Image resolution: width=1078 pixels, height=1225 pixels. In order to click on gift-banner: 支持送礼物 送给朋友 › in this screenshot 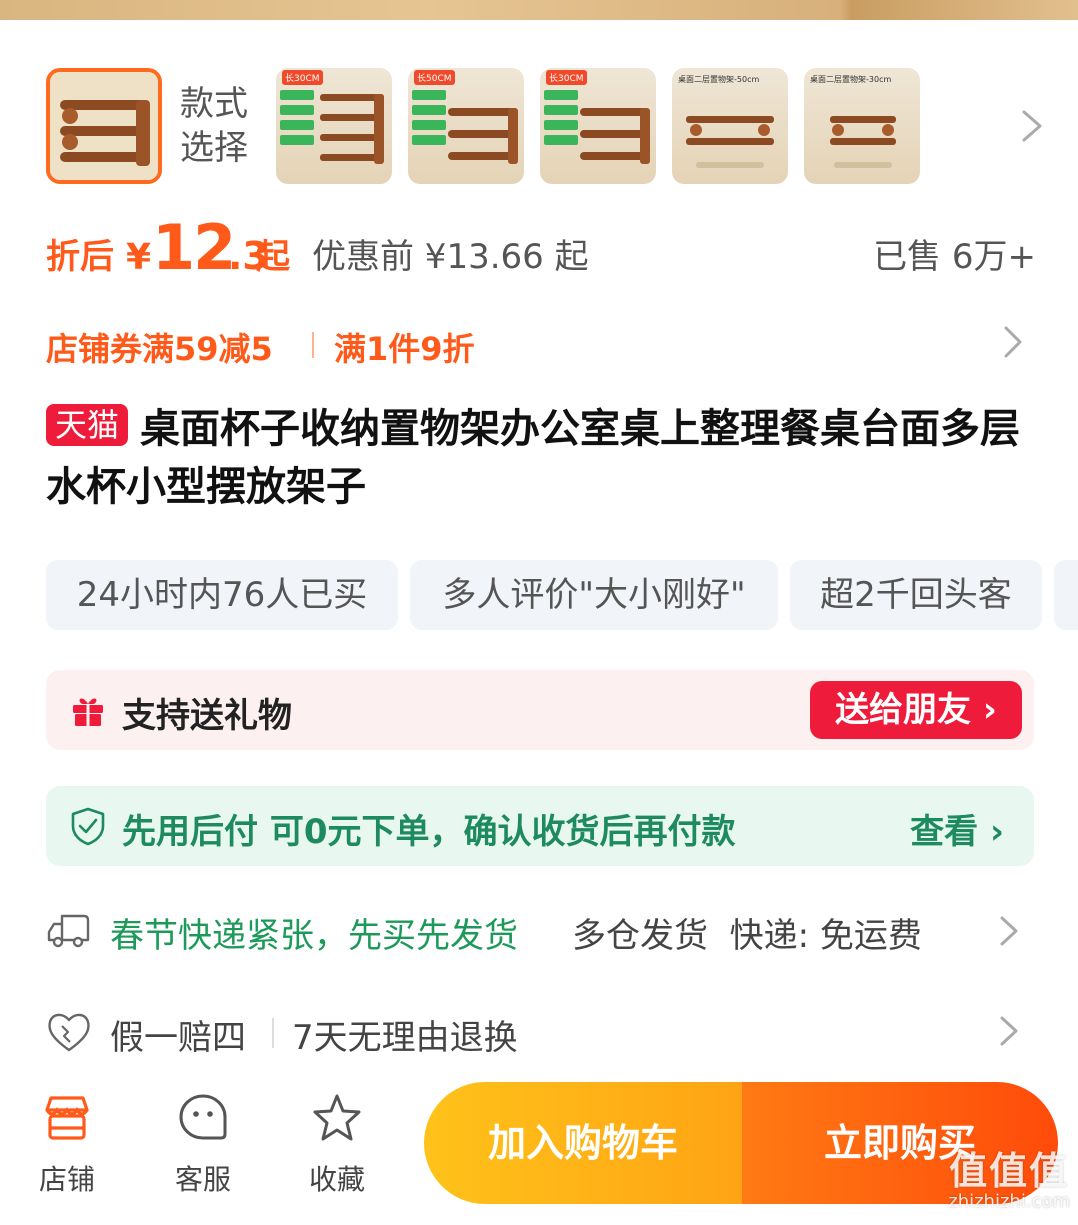, I will do `click(540, 710)`.